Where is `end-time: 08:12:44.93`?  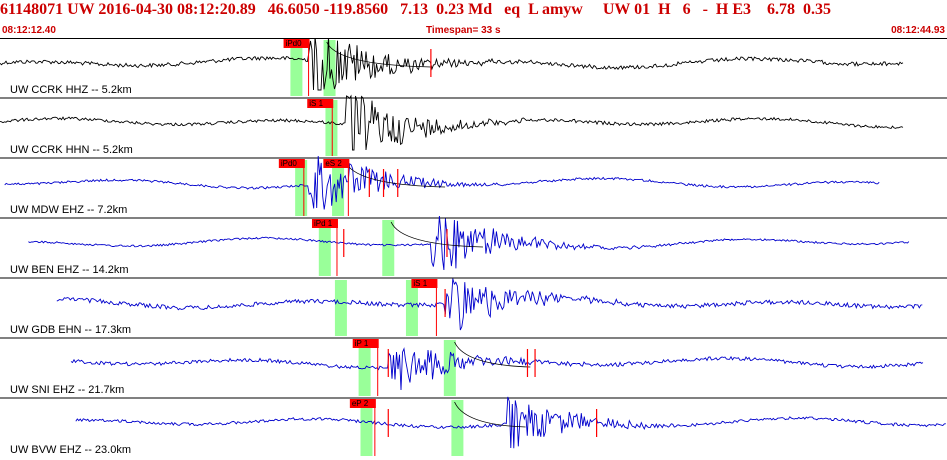 end-time: 08:12:44.93 is located at coordinates (918, 30).